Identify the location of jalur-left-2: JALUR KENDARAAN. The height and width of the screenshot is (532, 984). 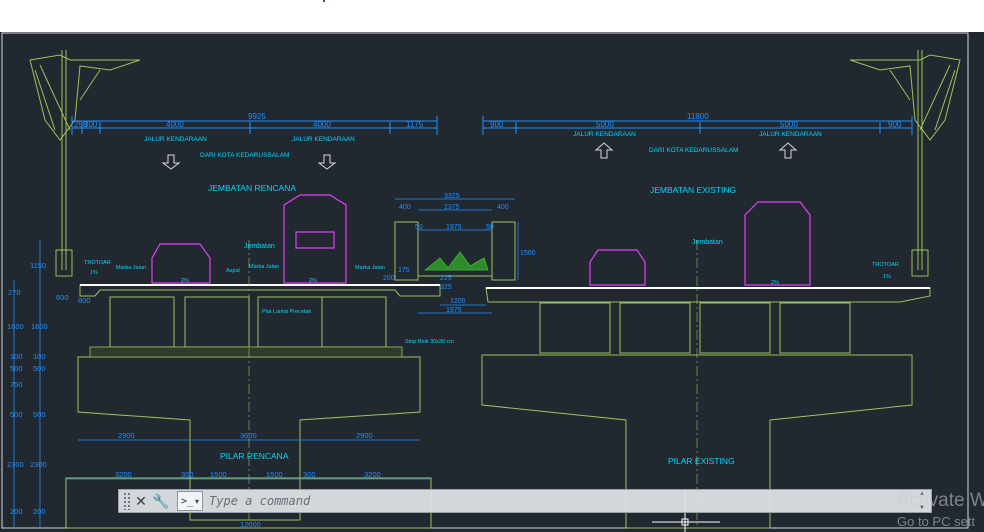
(323, 139).